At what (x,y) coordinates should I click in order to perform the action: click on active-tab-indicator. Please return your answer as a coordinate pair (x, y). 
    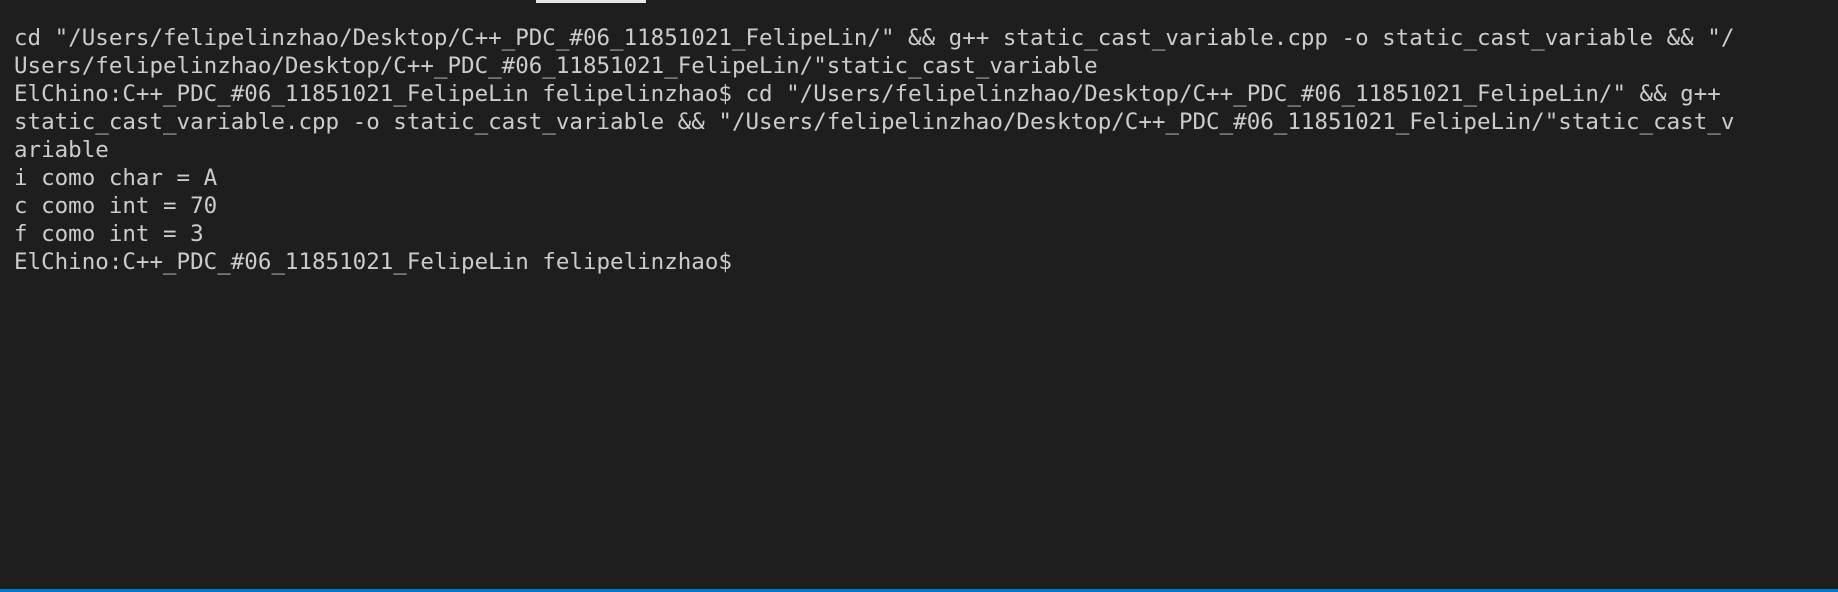
    Looking at the image, I should click on (591, 1).